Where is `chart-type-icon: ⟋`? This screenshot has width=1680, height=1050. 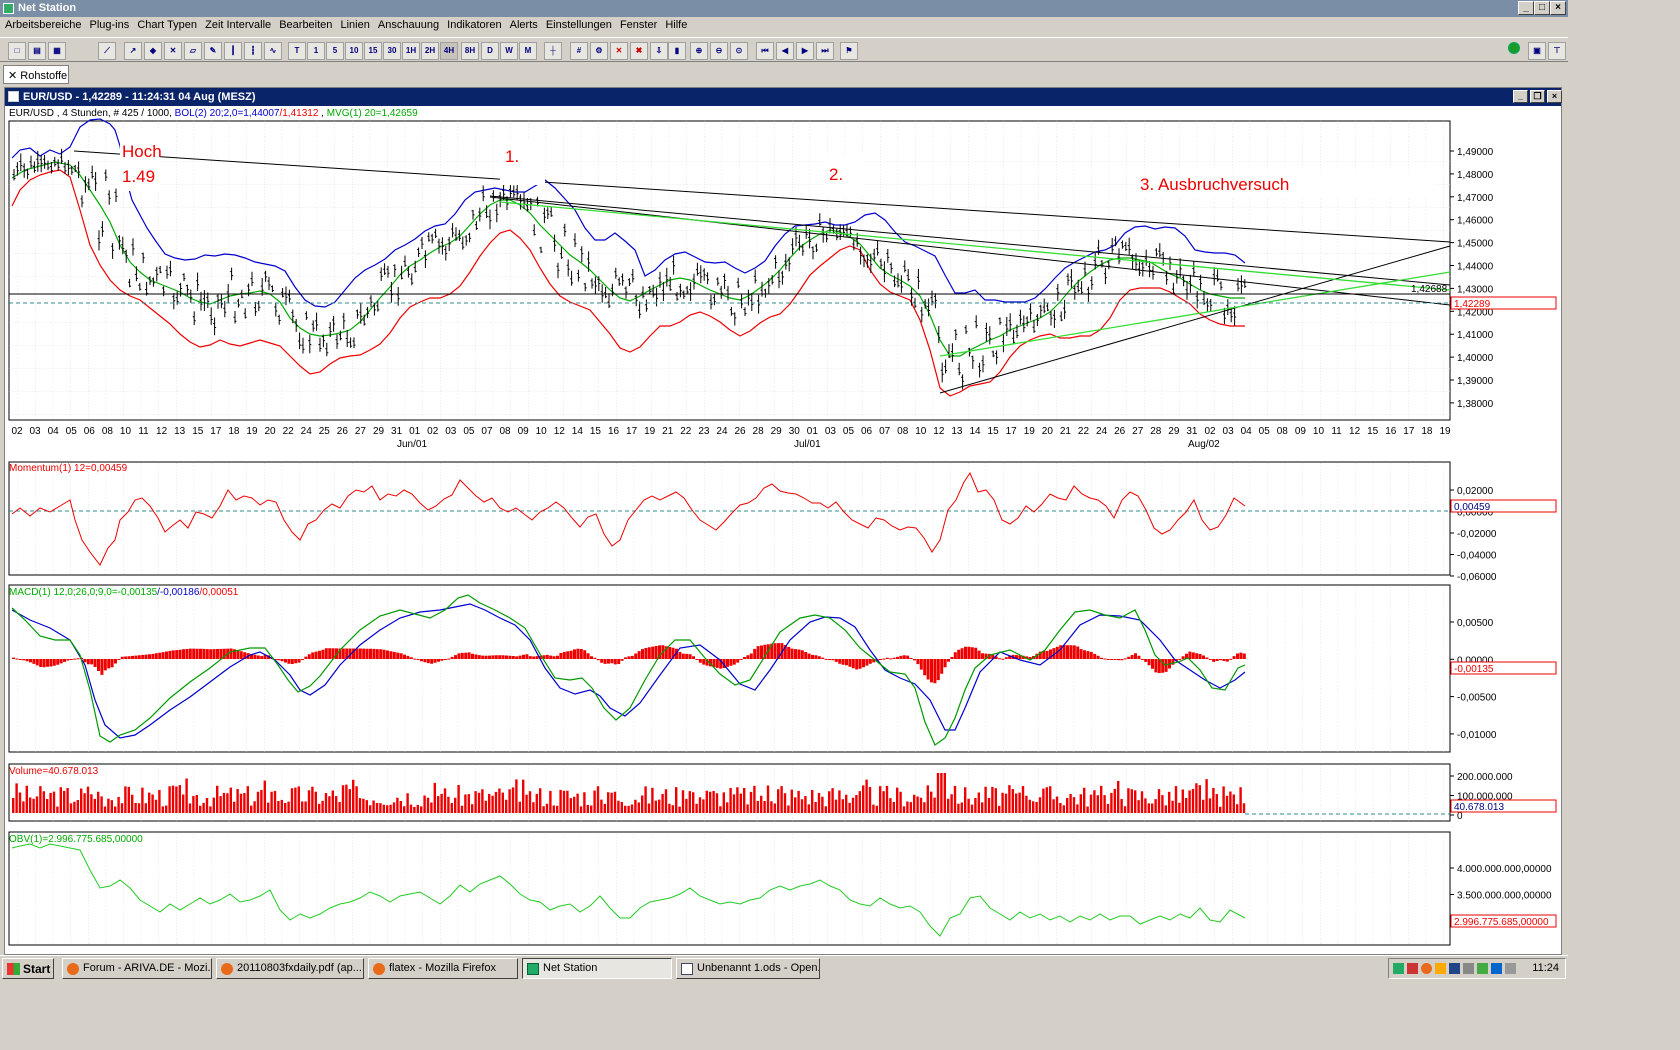 chart-type-icon: ⟋ is located at coordinates (107, 51).